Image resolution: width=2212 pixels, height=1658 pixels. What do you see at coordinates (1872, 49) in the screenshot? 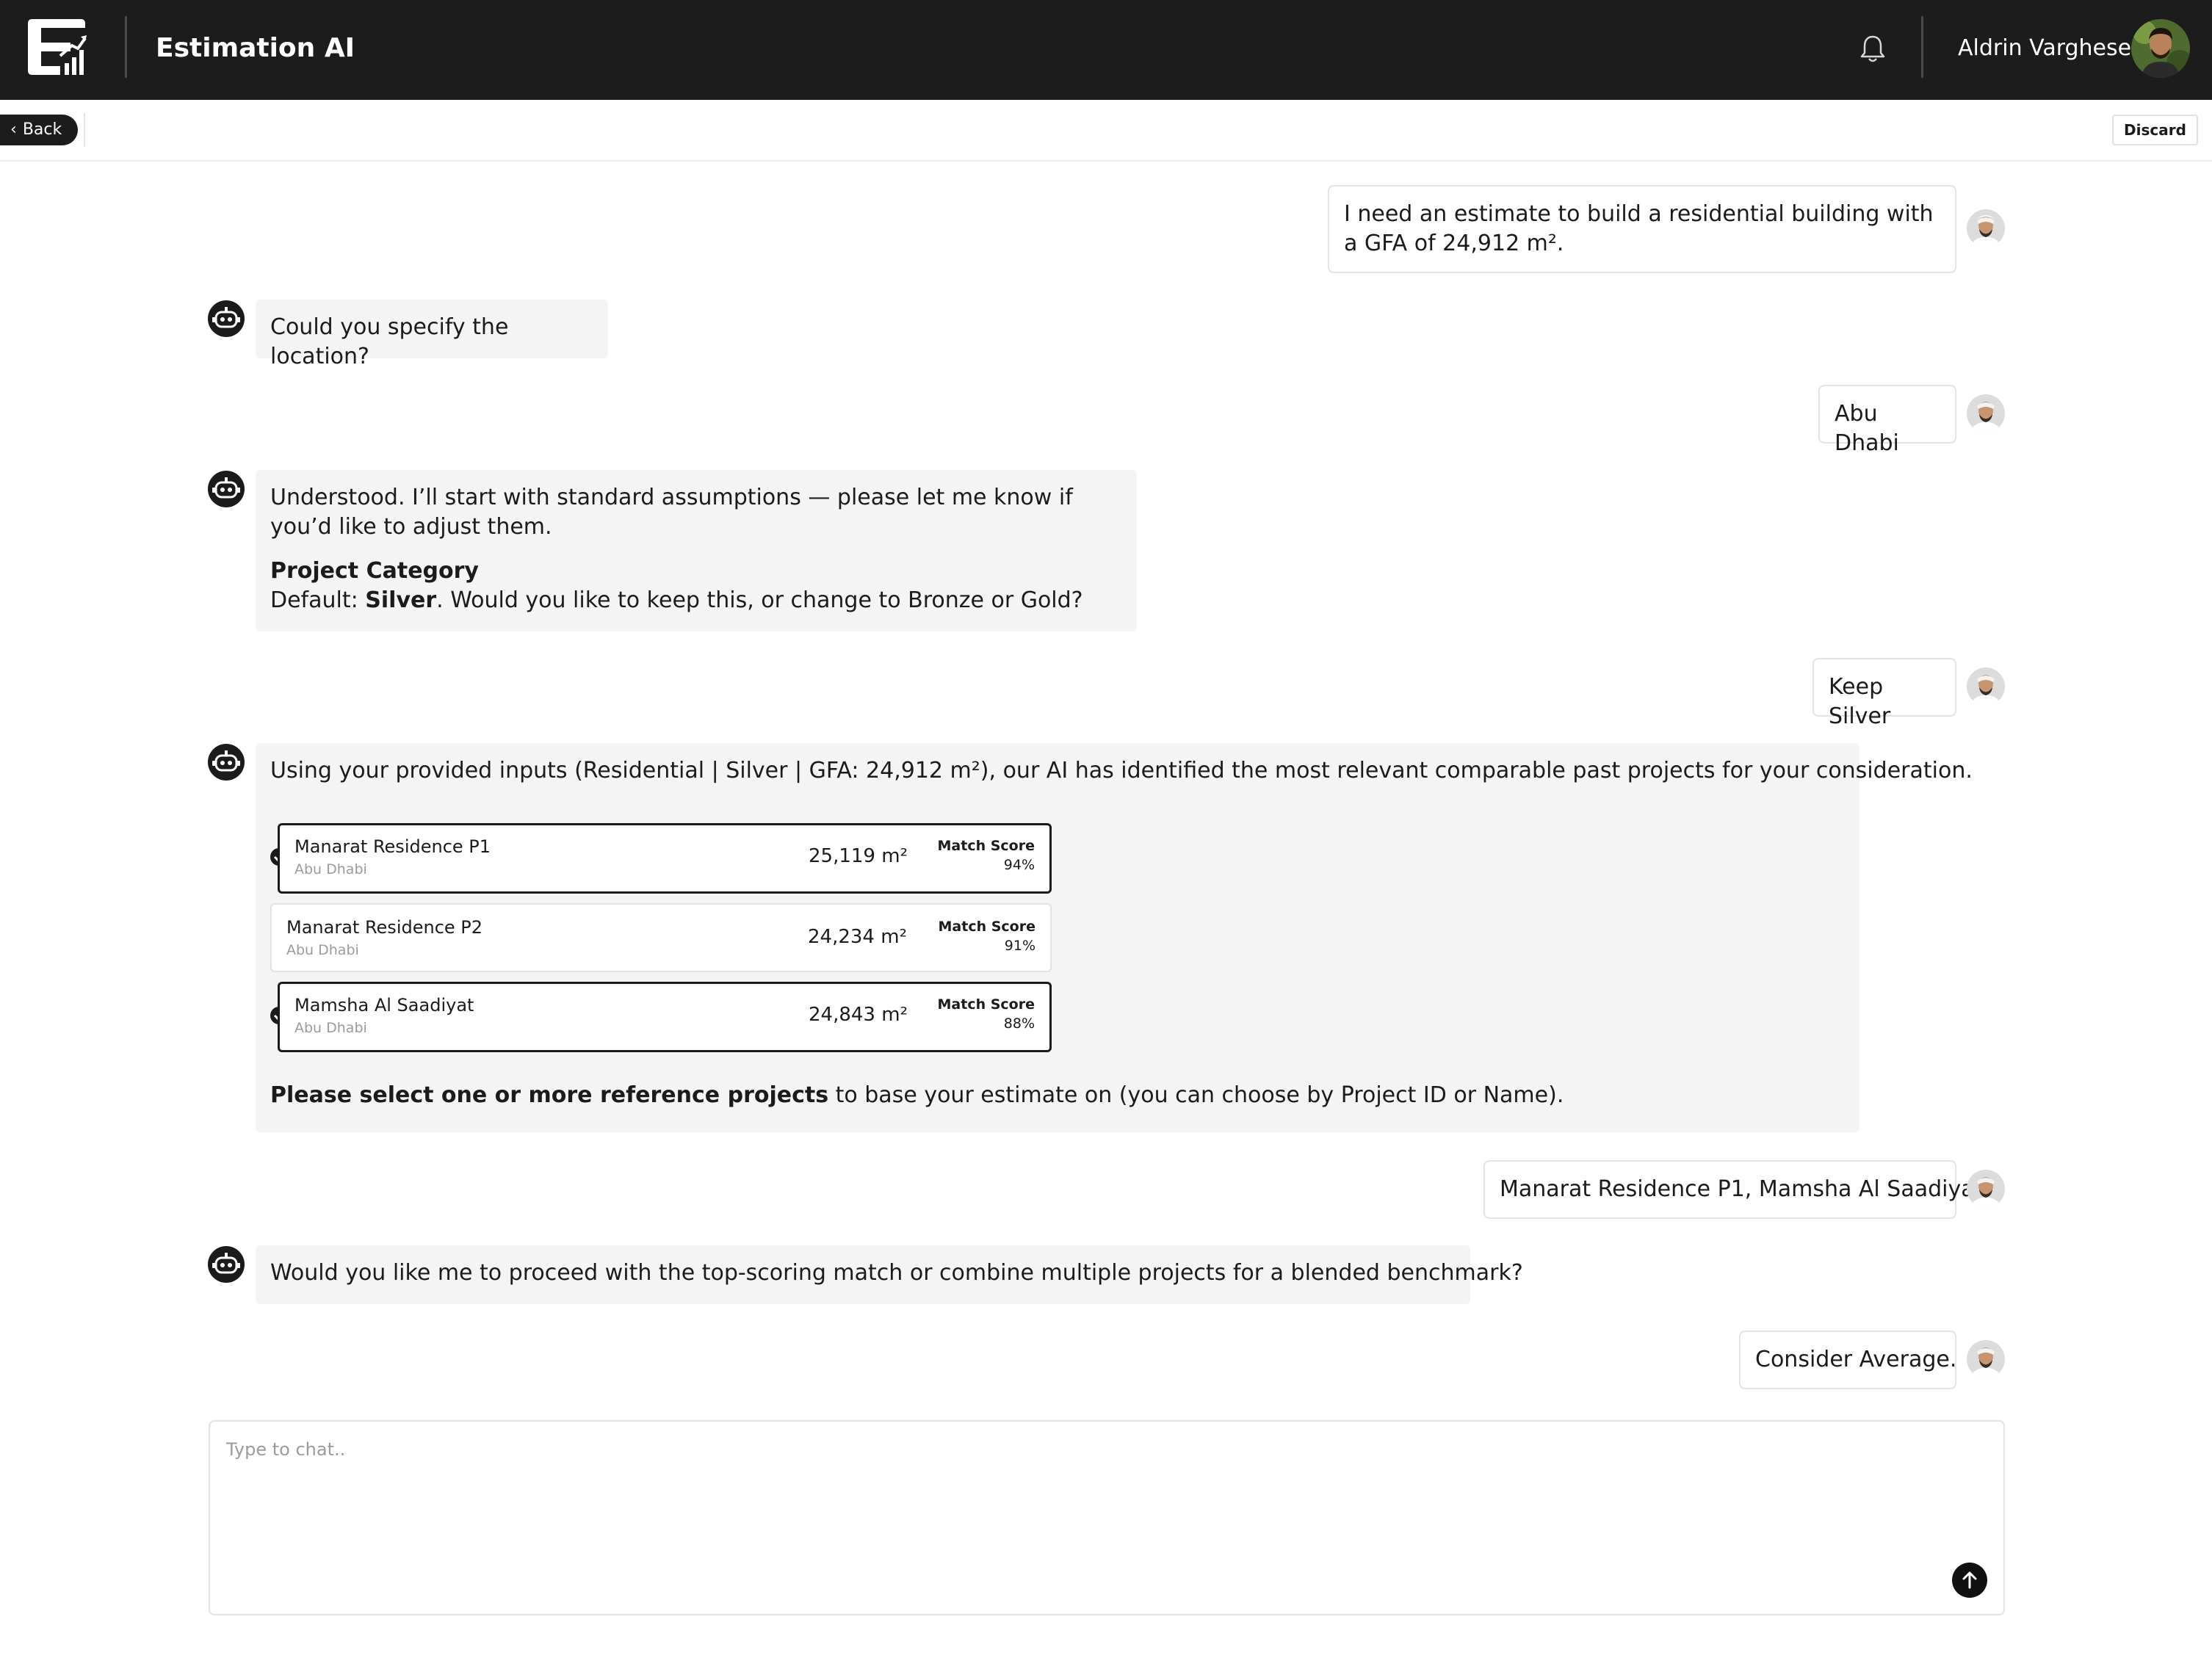
I see `bell-icon` at bounding box center [1872, 49].